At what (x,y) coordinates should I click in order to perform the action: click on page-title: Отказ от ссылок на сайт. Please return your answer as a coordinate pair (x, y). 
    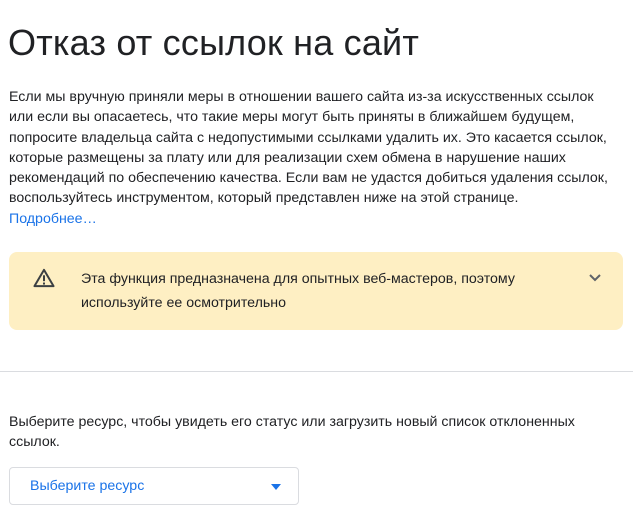
    Looking at the image, I should click on (214, 42).